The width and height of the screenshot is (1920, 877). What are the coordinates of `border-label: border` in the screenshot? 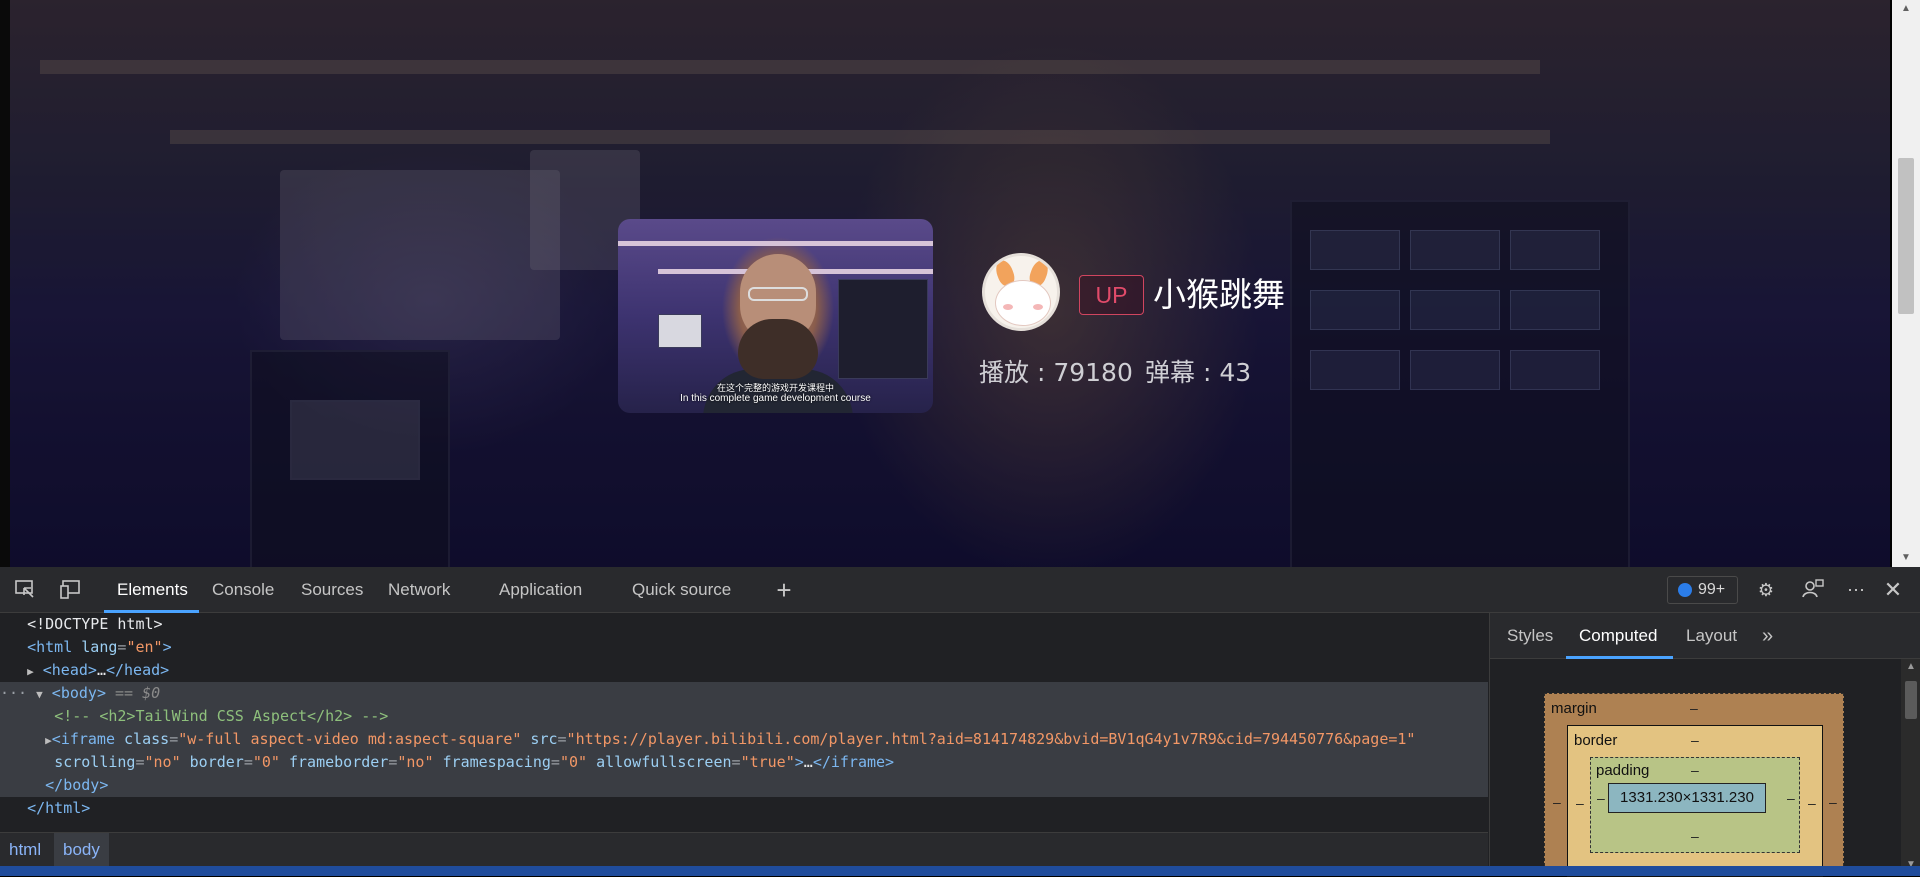 It's located at (1596, 740).